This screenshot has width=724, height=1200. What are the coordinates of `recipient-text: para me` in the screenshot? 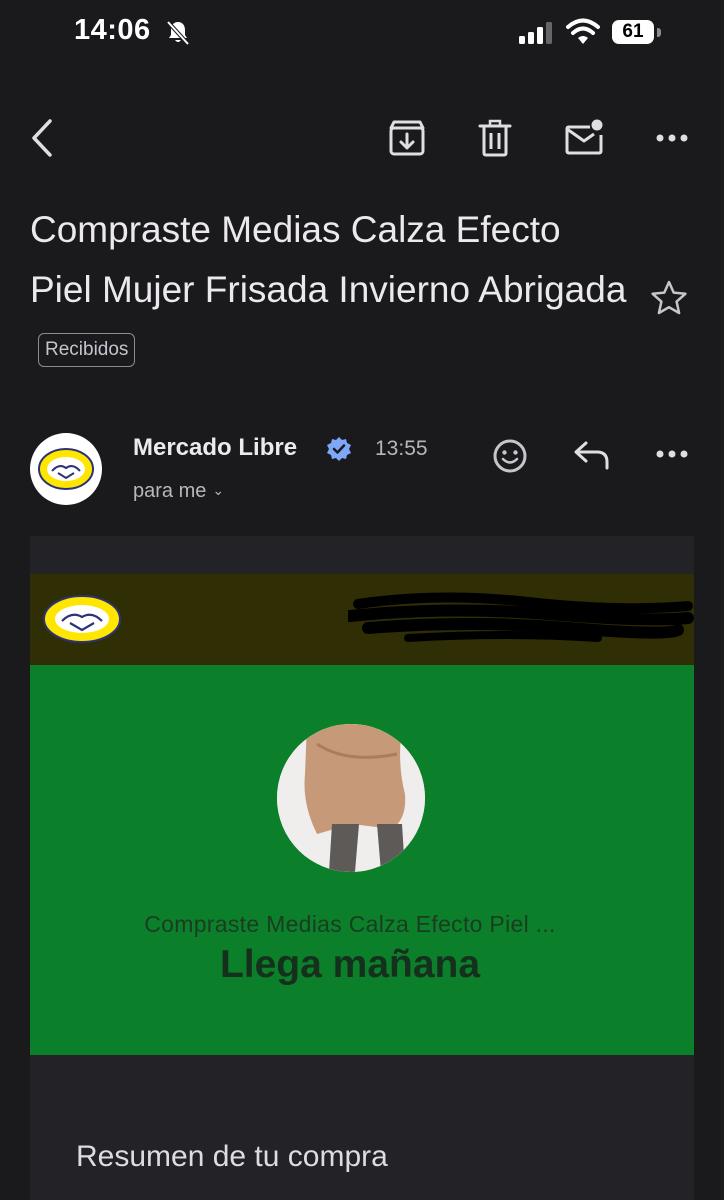 It's located at (170, 491).